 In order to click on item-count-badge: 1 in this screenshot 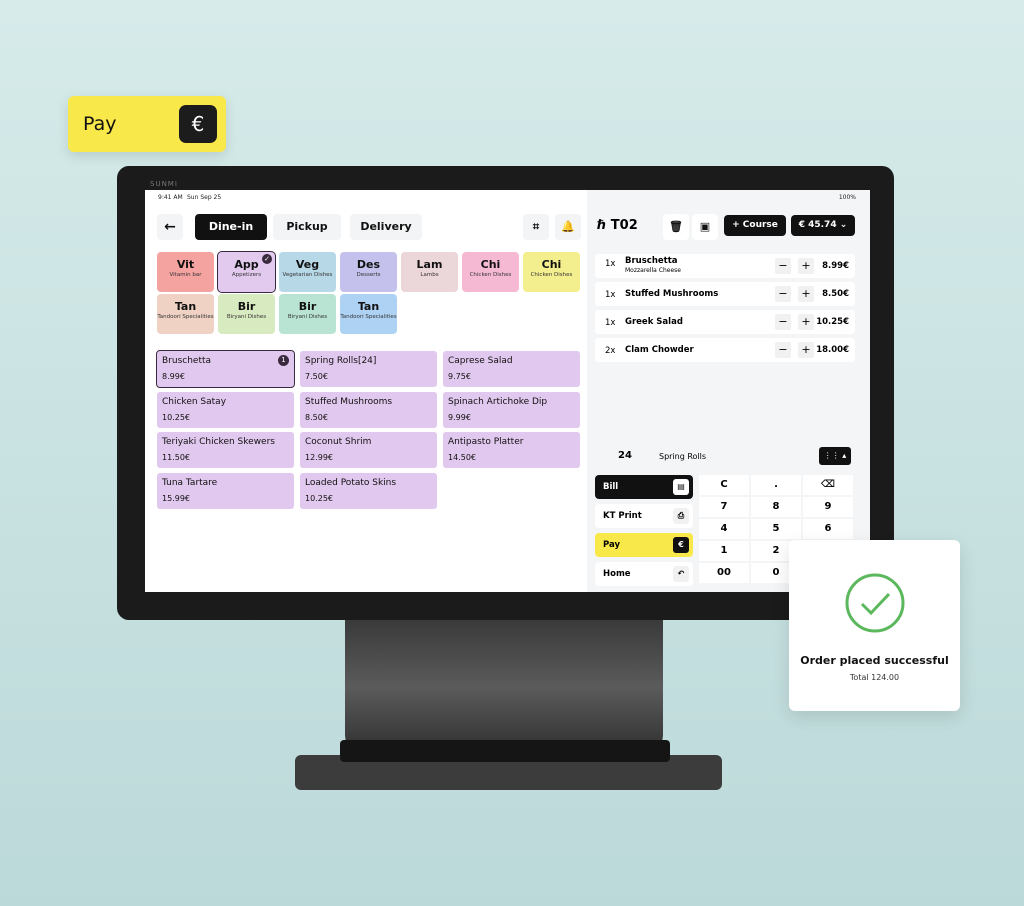, I will do `click(283, 360)`.